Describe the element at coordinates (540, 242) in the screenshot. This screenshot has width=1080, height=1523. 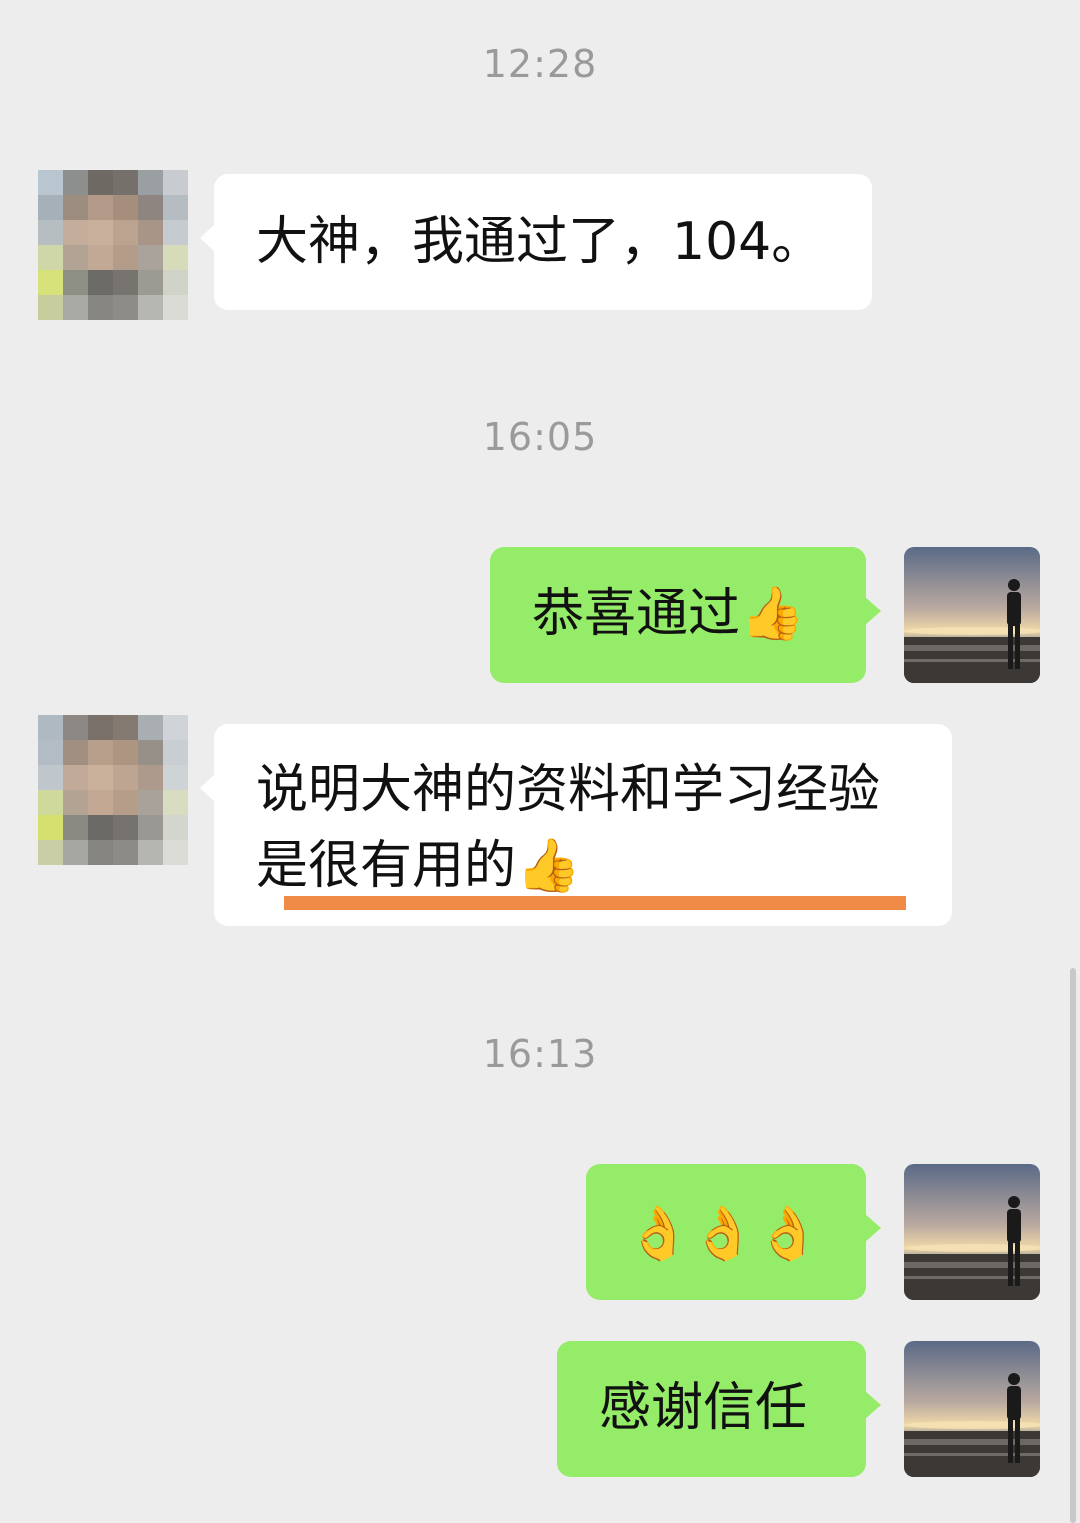
I see `message-text: 大神，我通过了，104。` at that location.